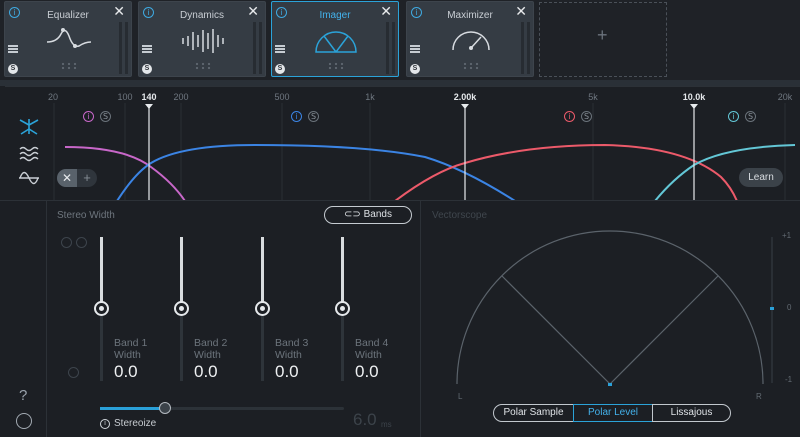 This screenshot has height=437, width=800. I want to click on stereo-width-title: Stereo Width, so click(86, 215).